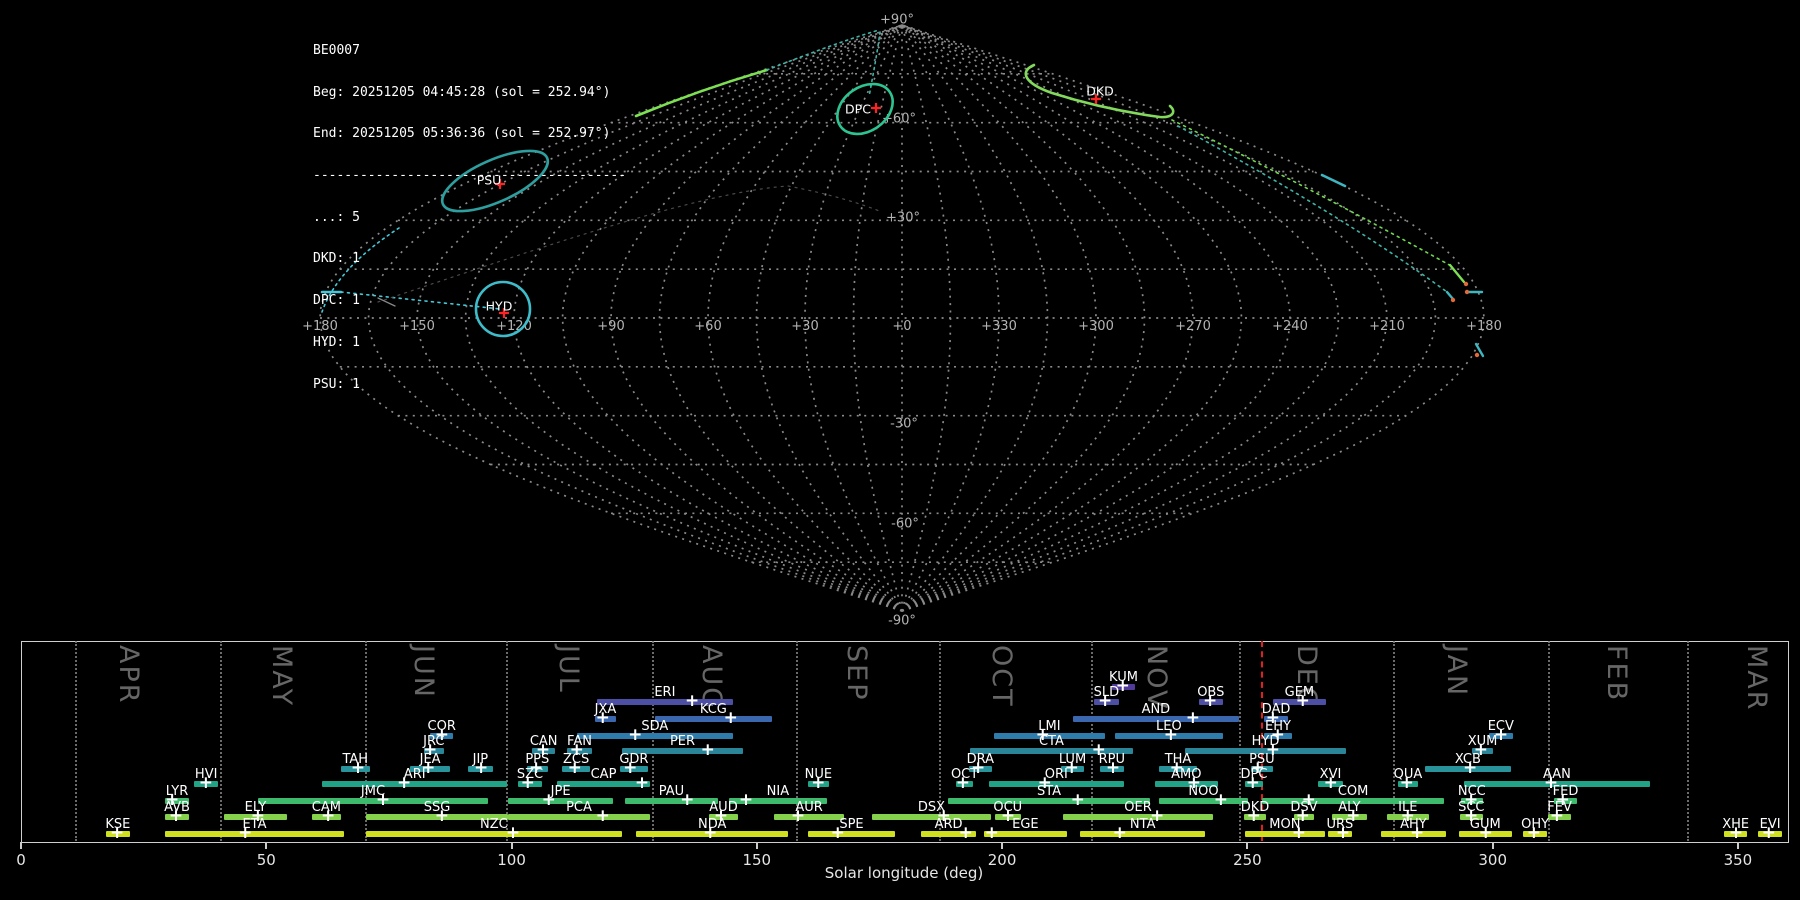 The width and height of the screenshot is (1800, 900). Describe the element at coordinates (778, 791) in the screenshot. I see `shower-label: NIA` at that location.